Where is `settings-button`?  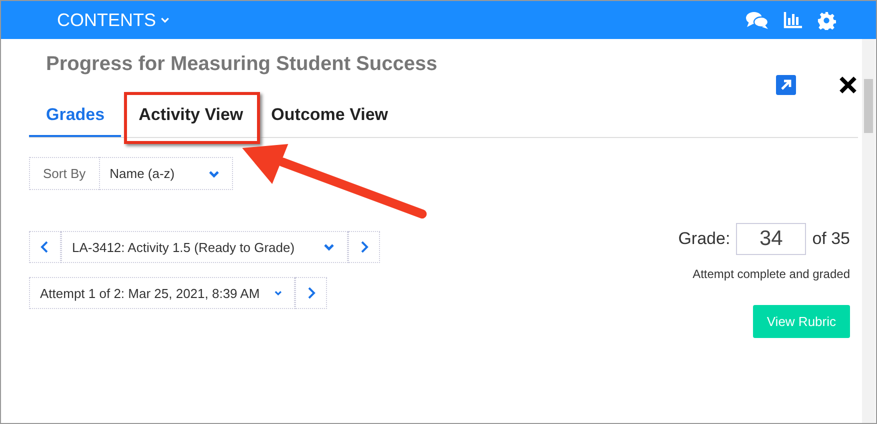 settings-button is located at coordinates (826, 20).